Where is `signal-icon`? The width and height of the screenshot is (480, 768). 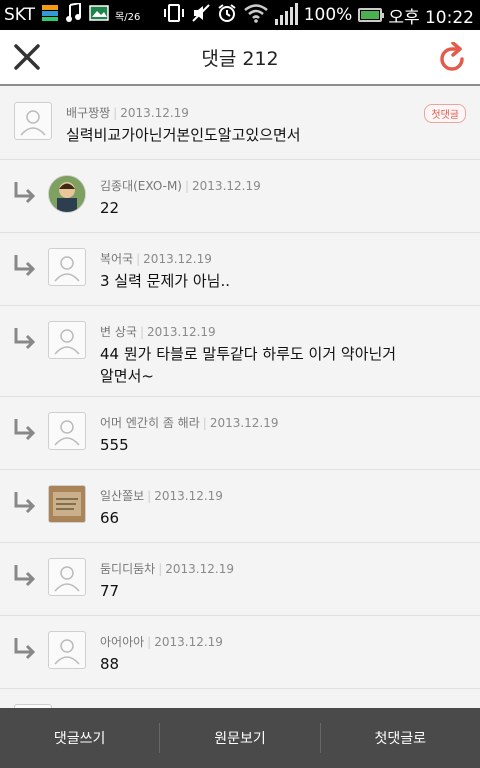
signal-icon is located at coordinates (286, 14).